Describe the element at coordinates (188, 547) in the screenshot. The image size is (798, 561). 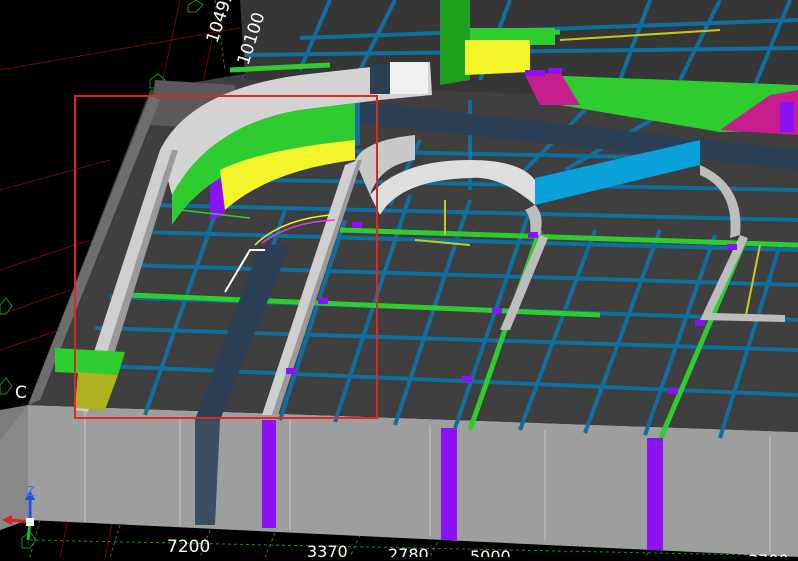
I see `dimension-label-bottom-1: 7200` at that location.